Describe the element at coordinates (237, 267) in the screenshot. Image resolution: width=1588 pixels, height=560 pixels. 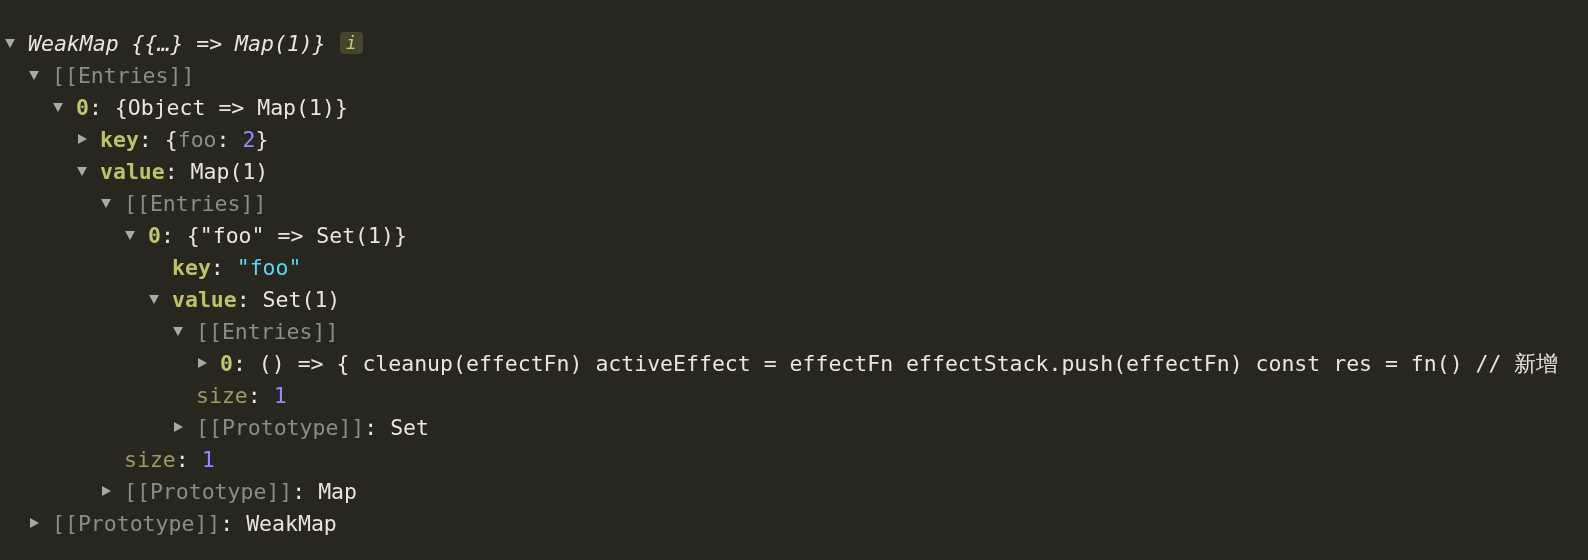
I see `property-text: key: "foo"` at that location.